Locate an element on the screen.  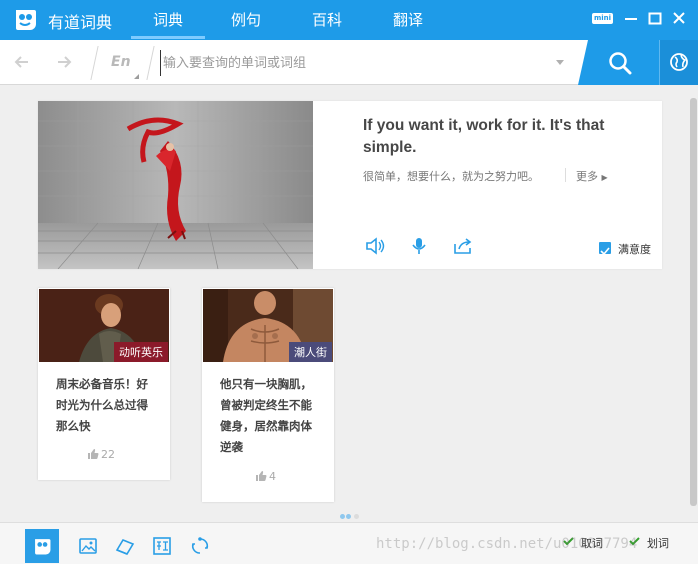
translate-tool-button is located at coordinates (162, 546).